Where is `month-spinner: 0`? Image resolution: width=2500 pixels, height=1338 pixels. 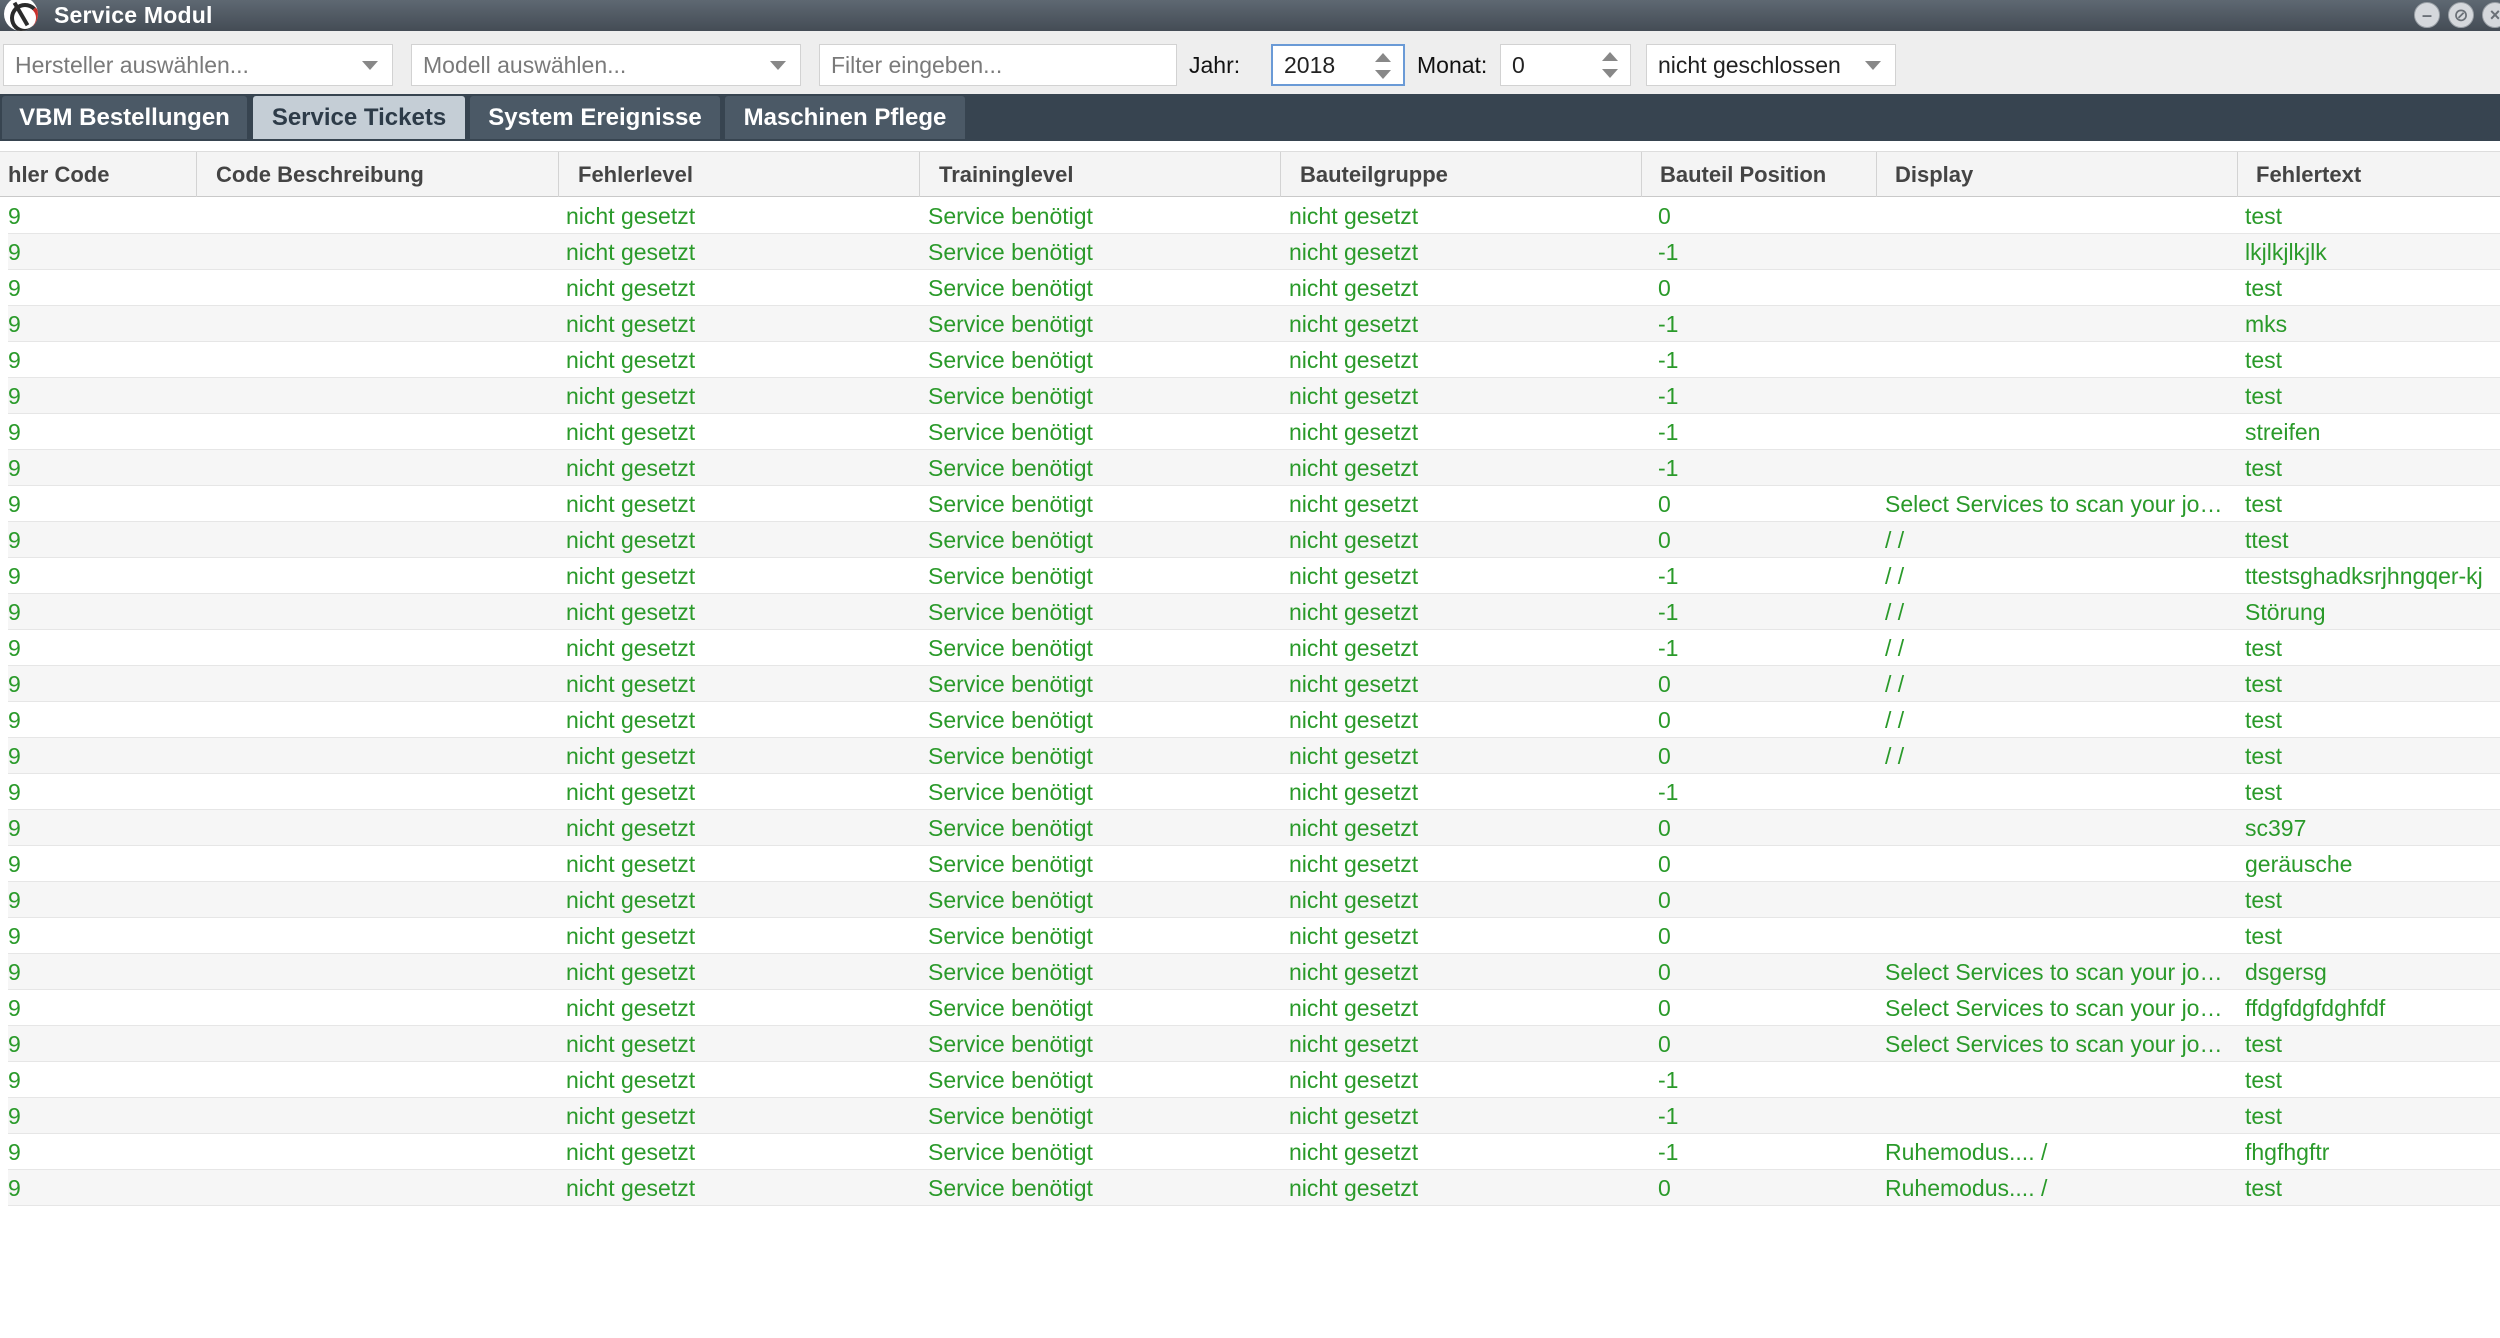 month-spinner: 0 is located at coordinates (1565, 65).